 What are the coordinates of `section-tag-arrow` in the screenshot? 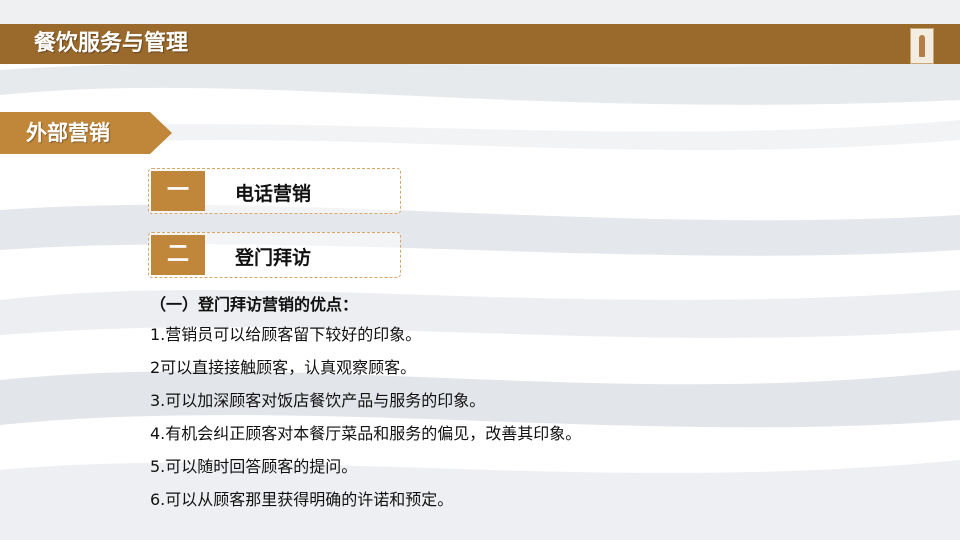 It's located at (161, 133).